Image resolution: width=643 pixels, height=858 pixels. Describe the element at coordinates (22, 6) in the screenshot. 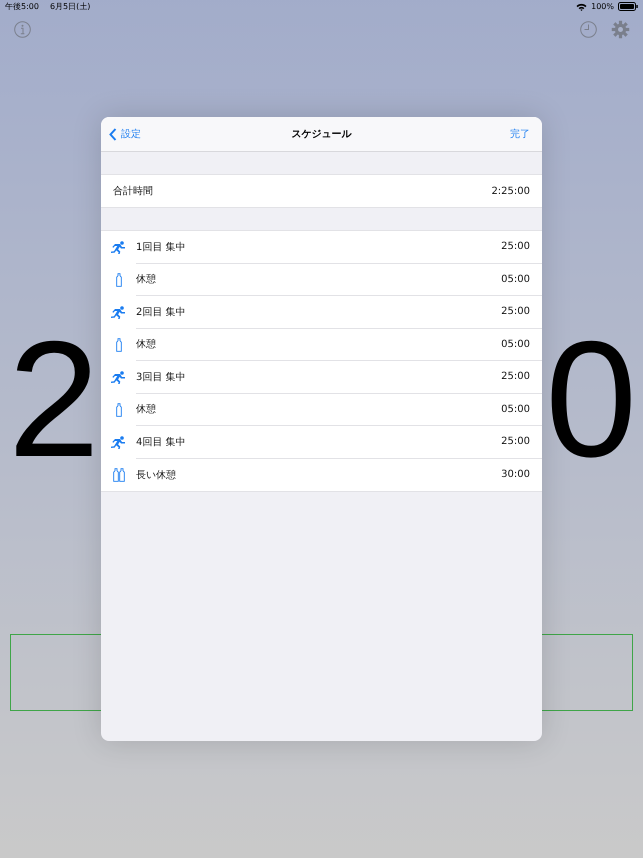

I see `status-time: 午後5:00` at that location.